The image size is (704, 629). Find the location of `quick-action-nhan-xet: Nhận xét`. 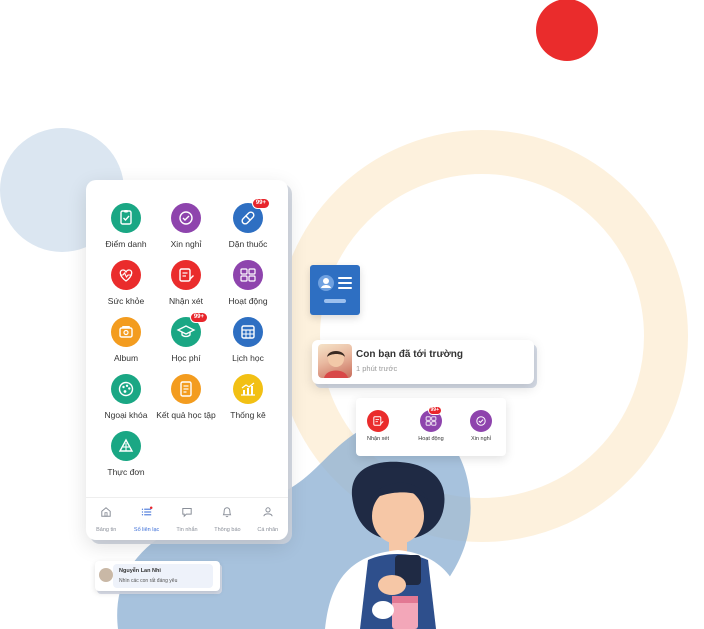

quick-action-nhan-xet: Nhận xét is located at coordinates (378, 426).